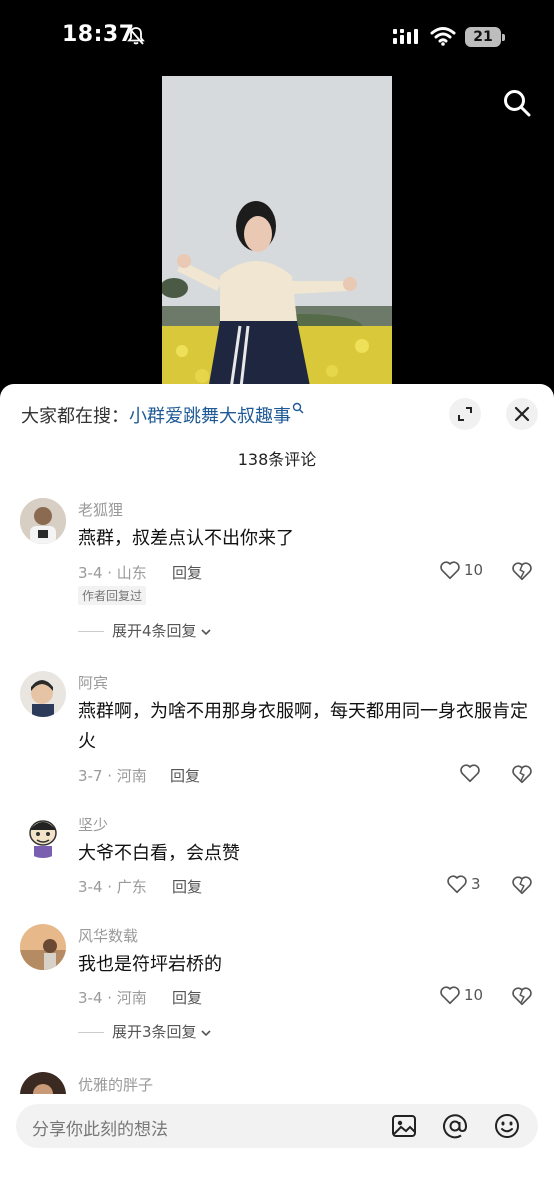 The height and width of the screenshot is (1200, 554). What do you see at coordinates (186, 538) in the screenshot?
I see `comment-text: 燕群，叔差点认不出你来了` at bounding box center [186, 538].